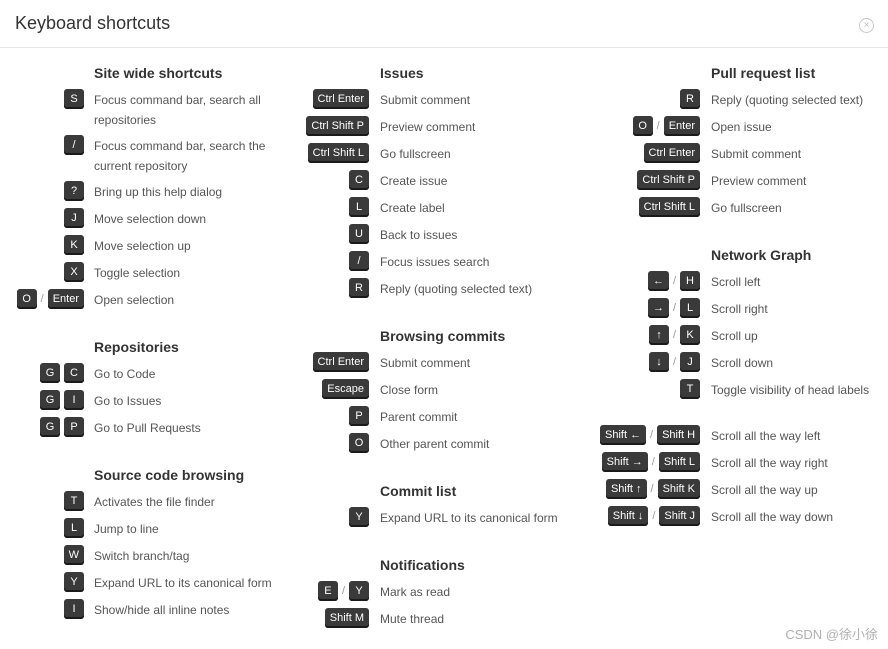 Image resolution: width=888 pixels, height=649 pixels. What do you see at coordinates (756, 154) in the screenshot?
I see `shortcut-description: Submit comment` at bounding box center [756, 154].